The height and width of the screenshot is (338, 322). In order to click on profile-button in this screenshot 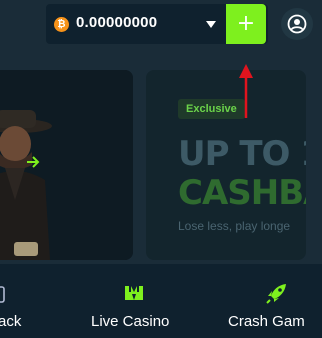, I will do `click(297, 24)`.